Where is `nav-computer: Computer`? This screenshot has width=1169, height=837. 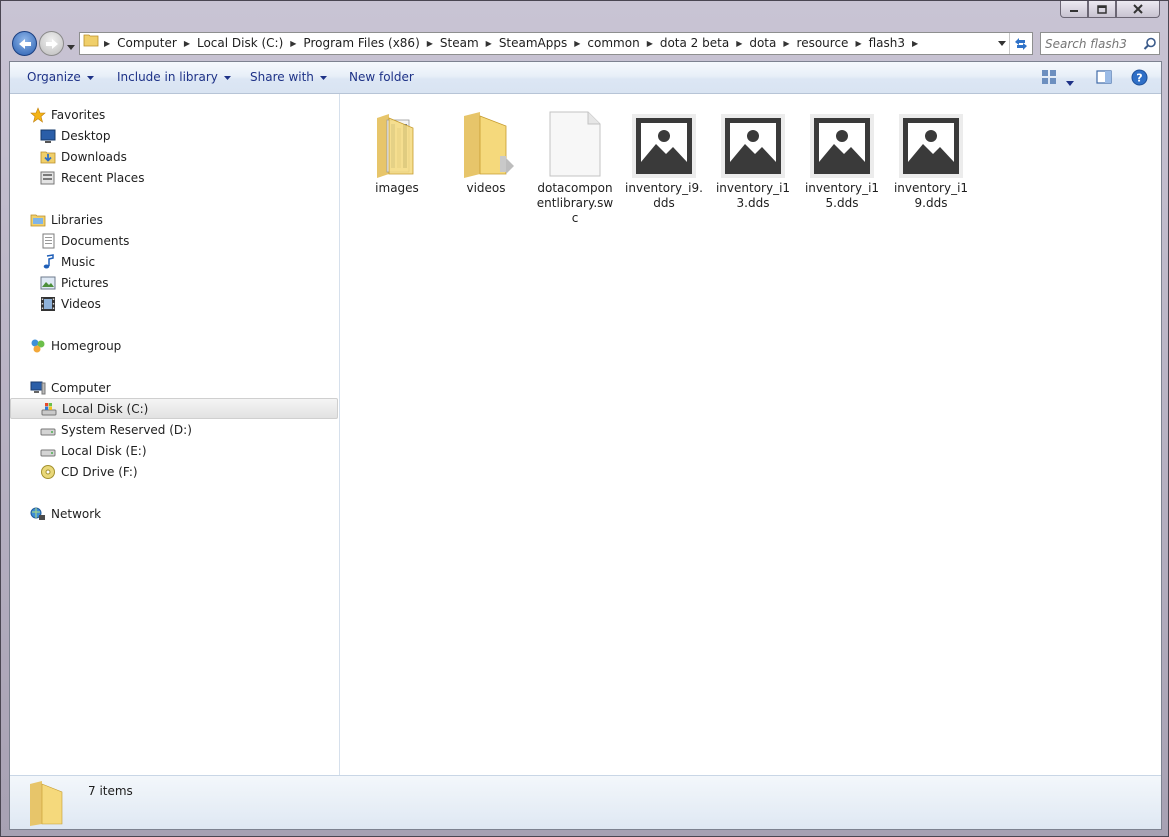 nav-computer: Computer is located at coordinates (174, 387).